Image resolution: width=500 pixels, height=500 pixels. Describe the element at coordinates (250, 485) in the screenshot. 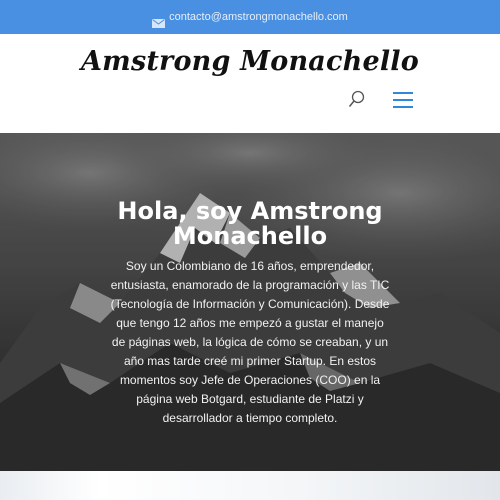

I see `next-section-preview` at that location.